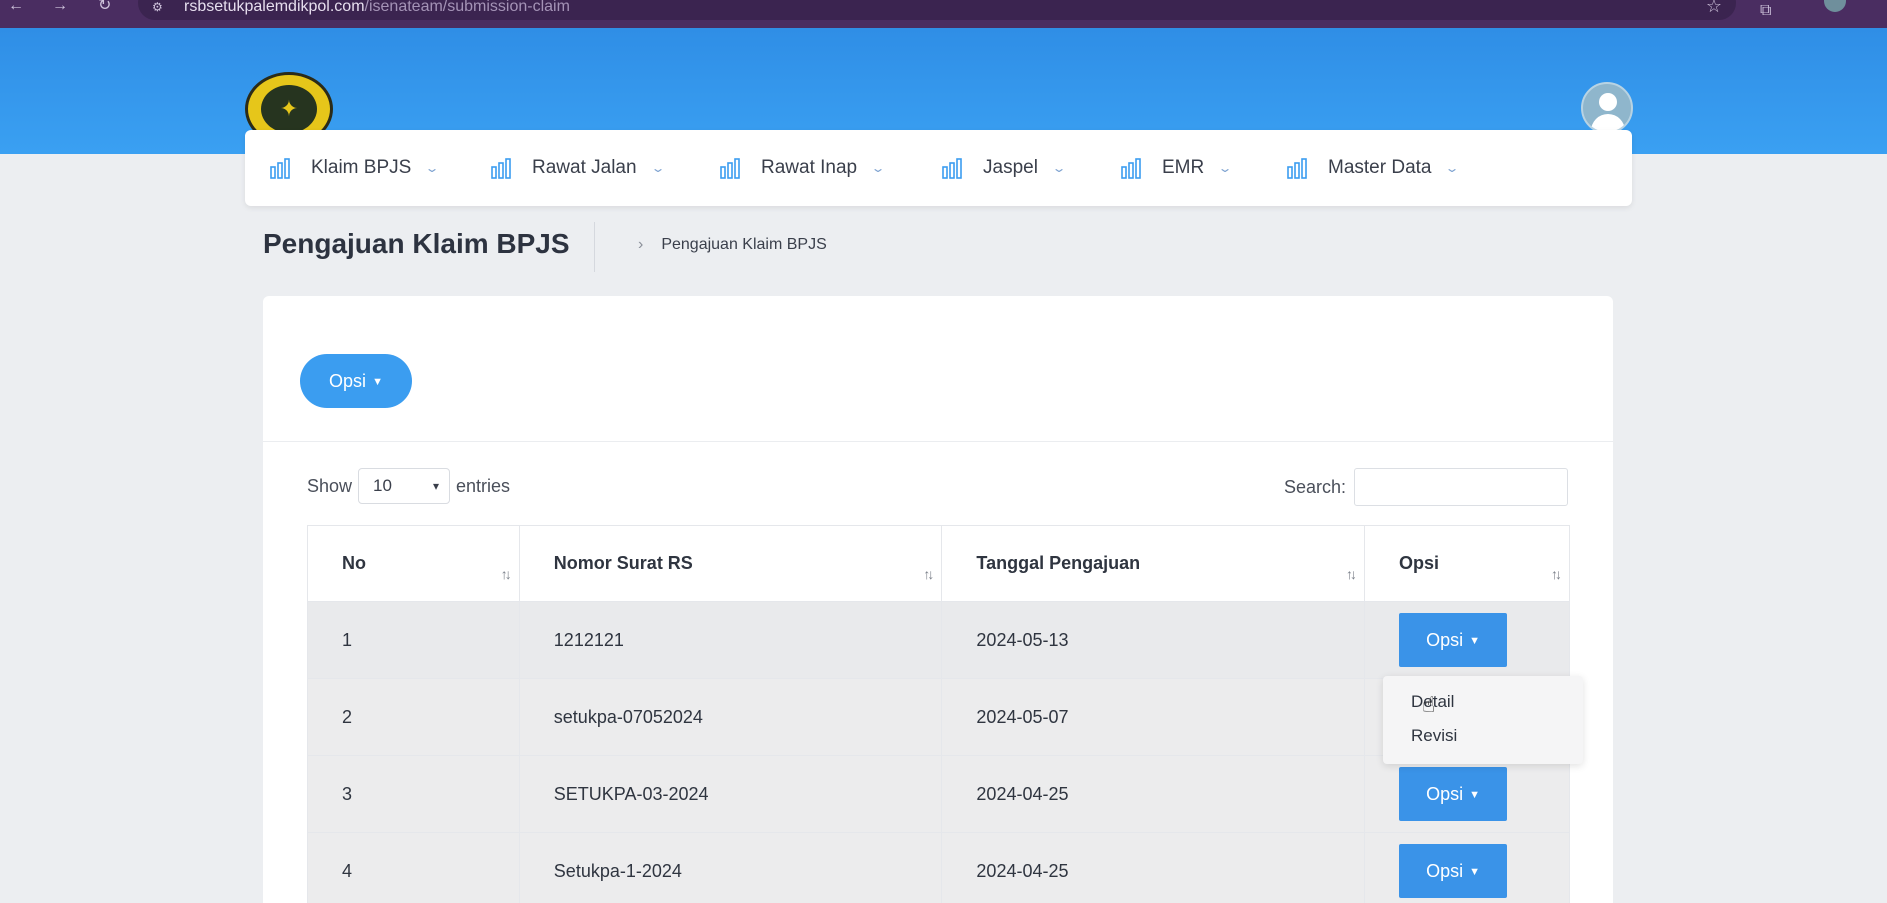 The height and width of the screenshot is (903, 1887). I want to click on column-label: Nomor Surat RS, so click(623, 563).